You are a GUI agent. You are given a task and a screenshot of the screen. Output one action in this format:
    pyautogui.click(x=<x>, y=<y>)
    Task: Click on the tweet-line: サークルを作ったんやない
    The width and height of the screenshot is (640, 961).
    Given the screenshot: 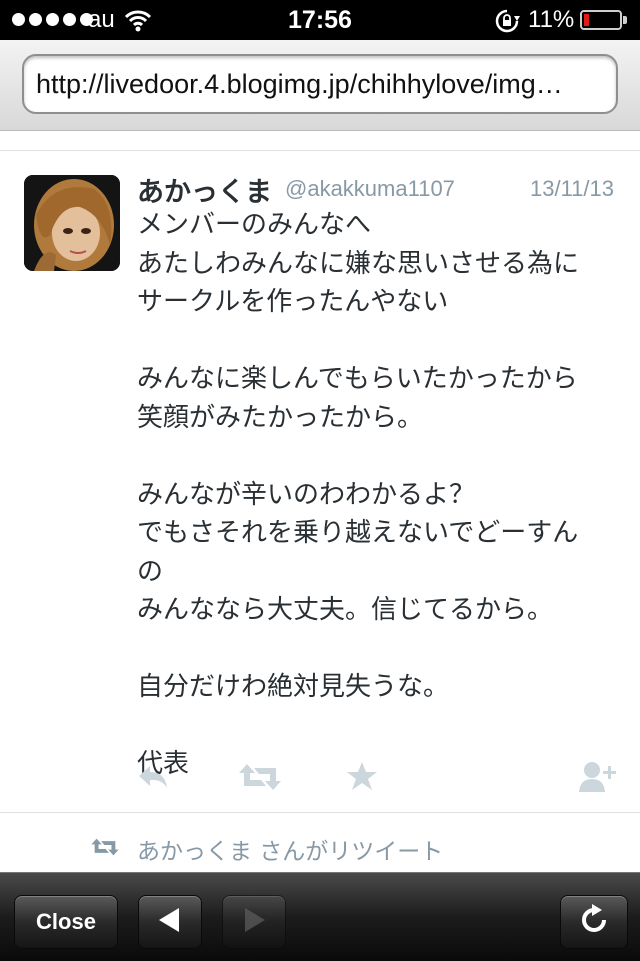 What is the action you would take?
    pyautogui.click(x=293, y=302)
    